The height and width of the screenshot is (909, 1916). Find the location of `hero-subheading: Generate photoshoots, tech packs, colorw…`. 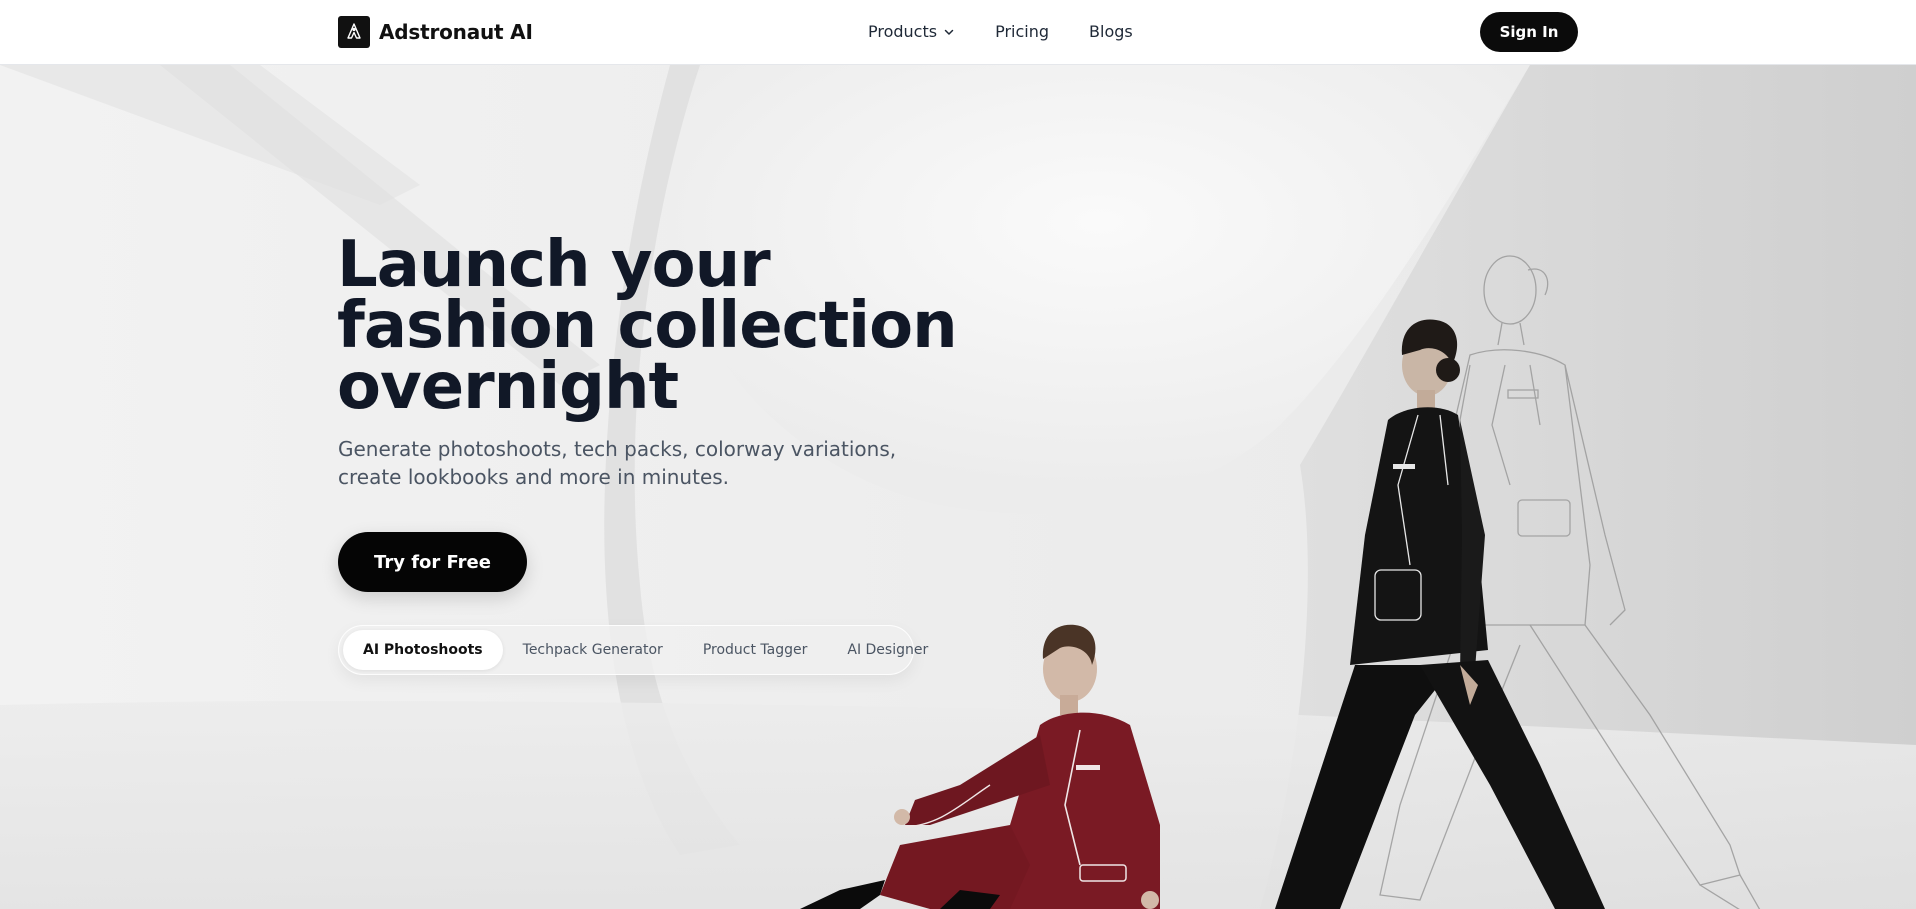

hero-subheading: Generate photoshoots, tech packs, colorw… is located at coordinates (617, 463).